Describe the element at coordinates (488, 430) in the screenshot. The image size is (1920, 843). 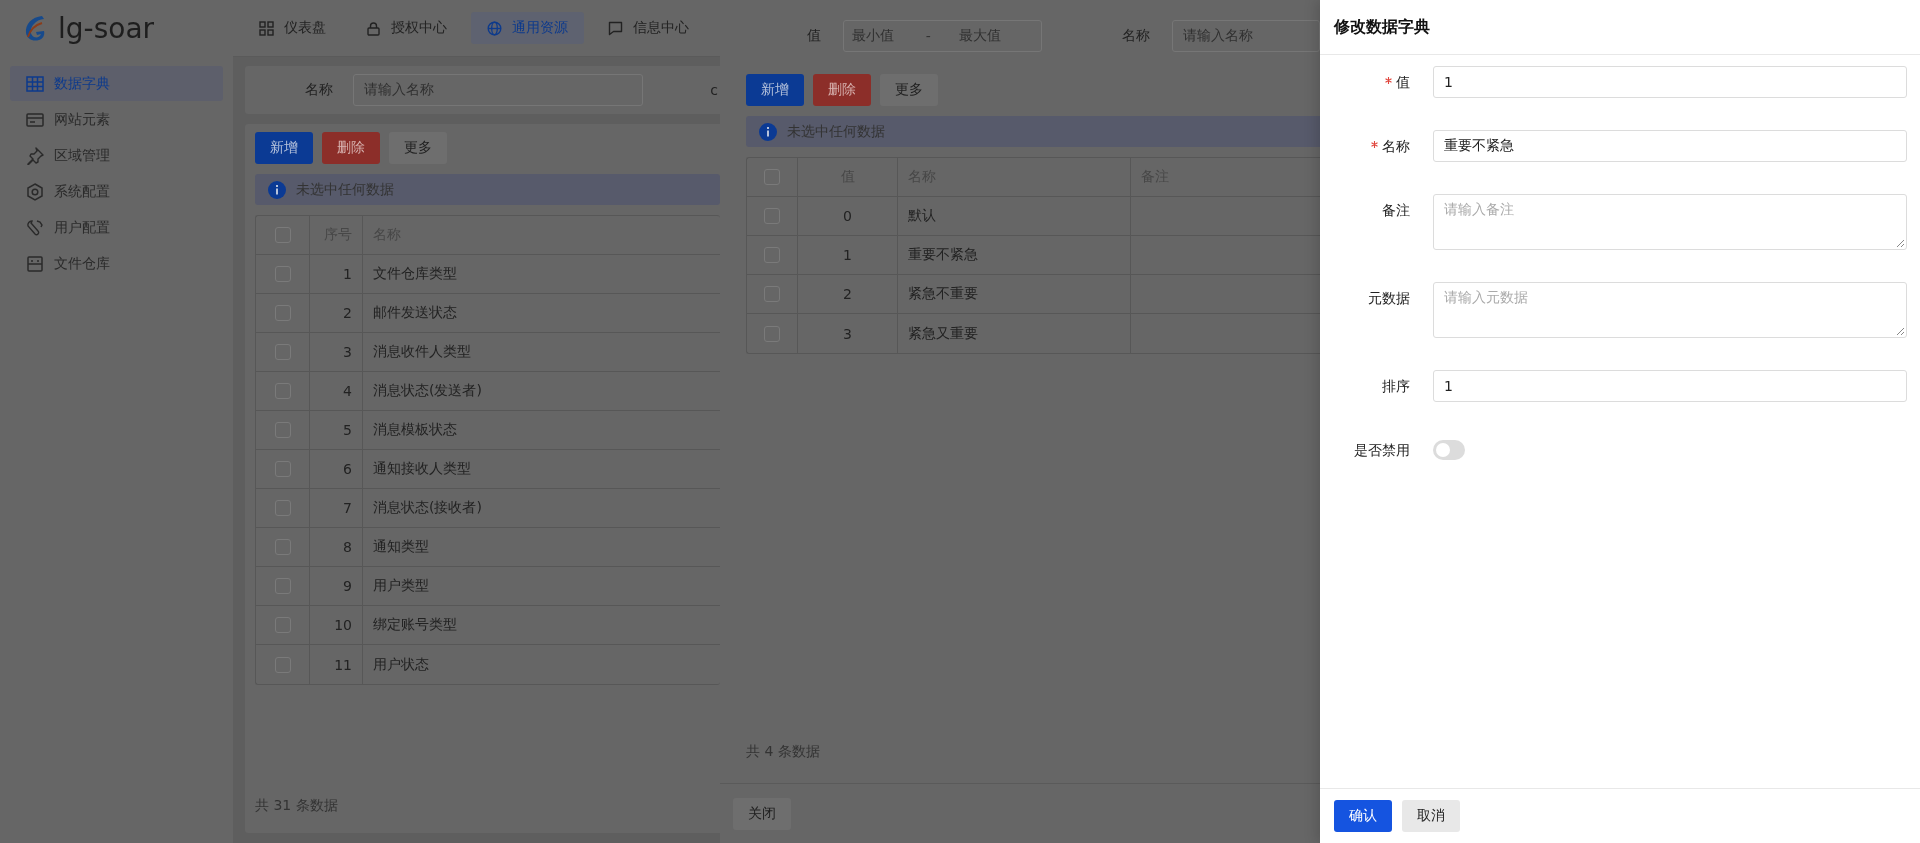
I see `table-row: 5 消息模板状态` at that location.